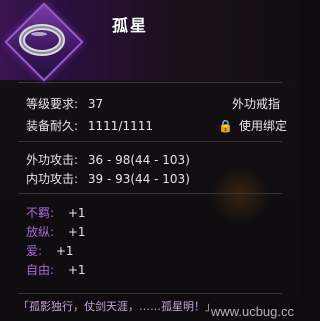 This screenshot has height=321, width=320. What do you see at coordinates (34, 251) in the screenshot?
I see `attribute-name: 爱:` at bounding box center [34, 251].